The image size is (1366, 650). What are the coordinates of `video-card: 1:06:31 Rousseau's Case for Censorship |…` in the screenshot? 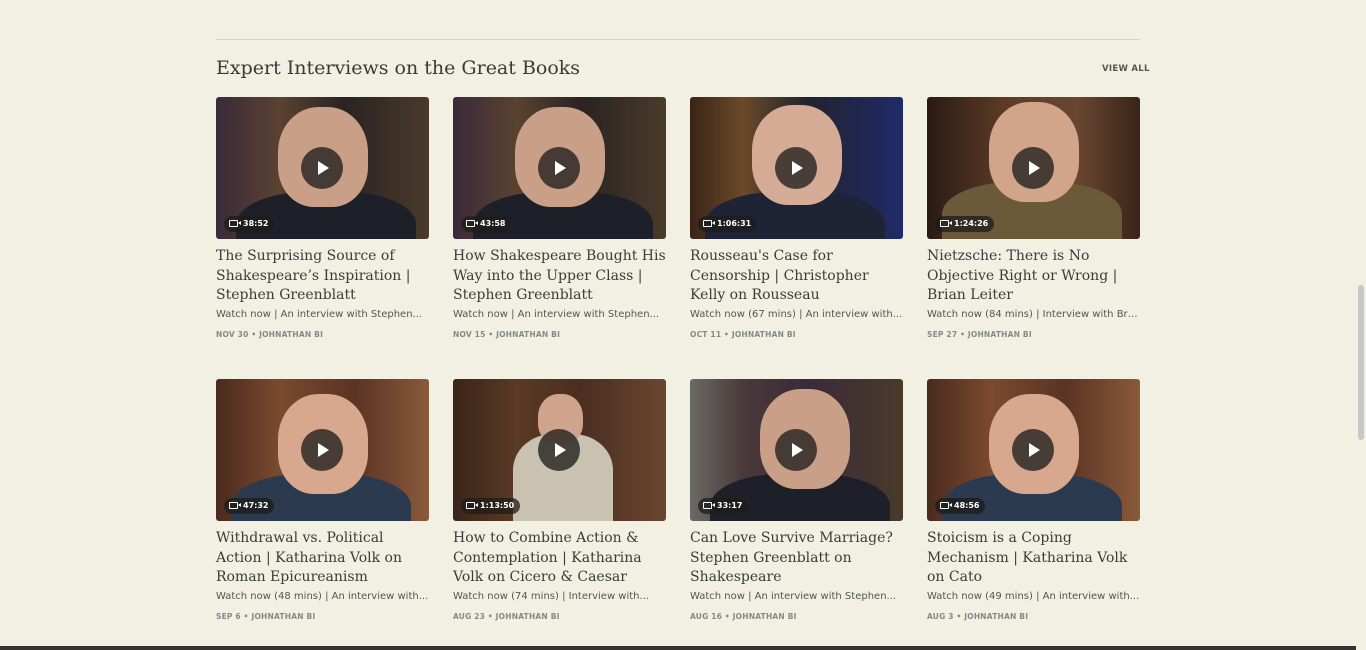 It's located at (796, 228).